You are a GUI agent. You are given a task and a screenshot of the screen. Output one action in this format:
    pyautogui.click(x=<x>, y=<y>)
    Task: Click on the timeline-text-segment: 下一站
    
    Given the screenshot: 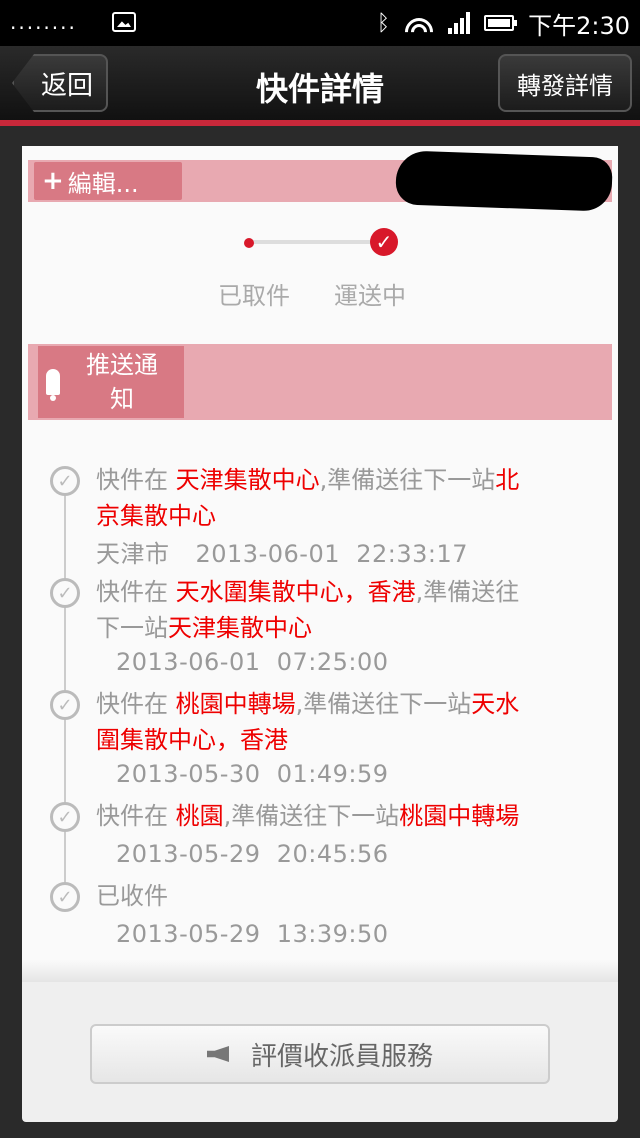 What is the action you would take?
    pyautogui.click(x=132, y=628)
    